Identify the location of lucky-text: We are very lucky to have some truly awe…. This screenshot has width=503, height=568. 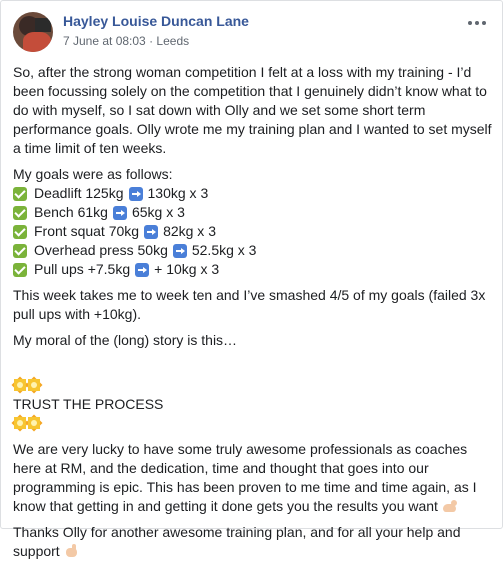
(245, 477).